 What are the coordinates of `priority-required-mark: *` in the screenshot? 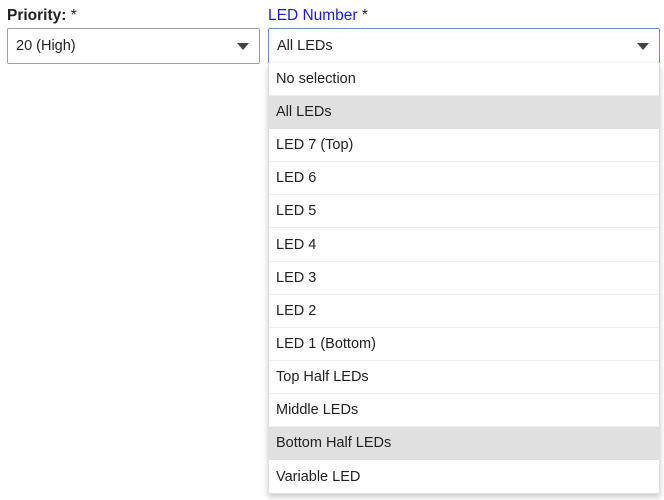 It's located at (71, 15).